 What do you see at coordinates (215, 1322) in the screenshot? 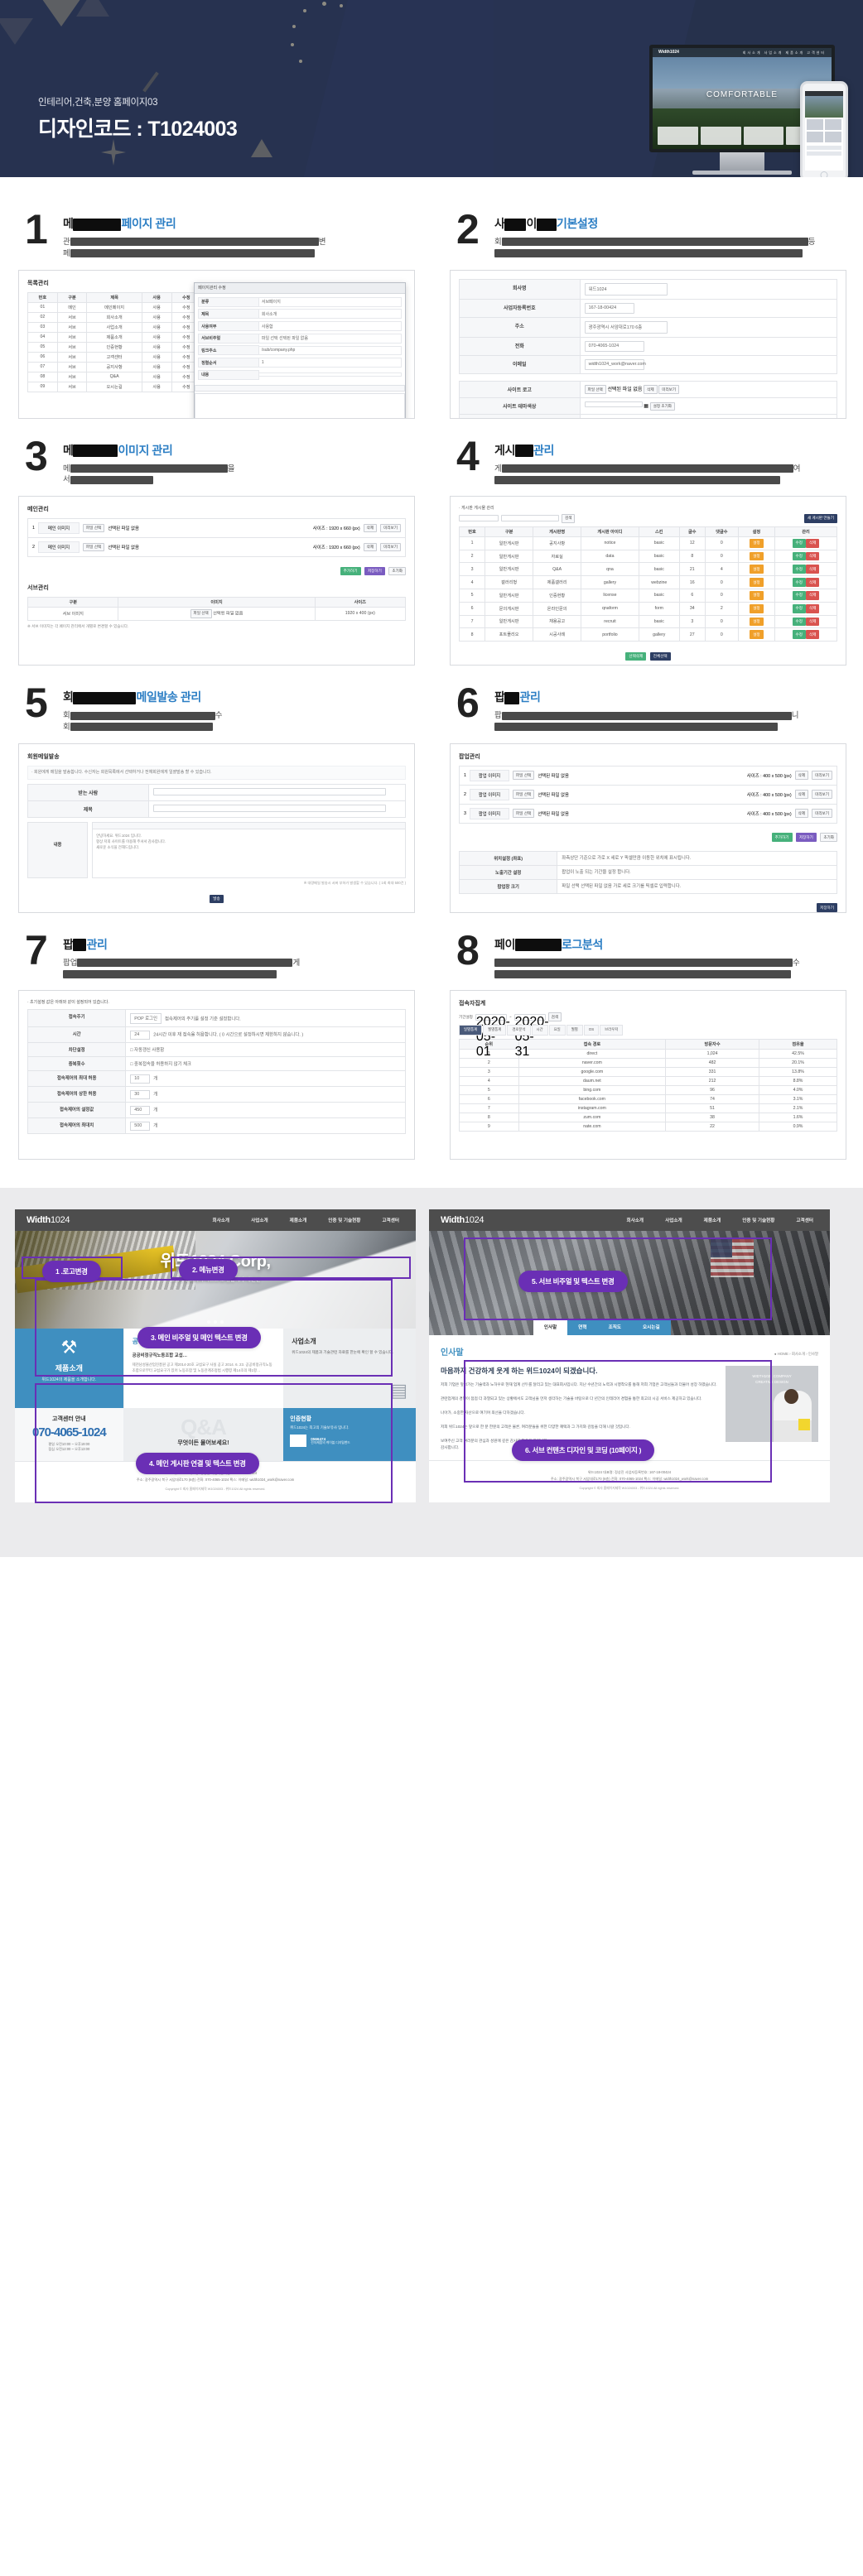
I see `hero-slider-dots` at bounding box center [215, 1322].